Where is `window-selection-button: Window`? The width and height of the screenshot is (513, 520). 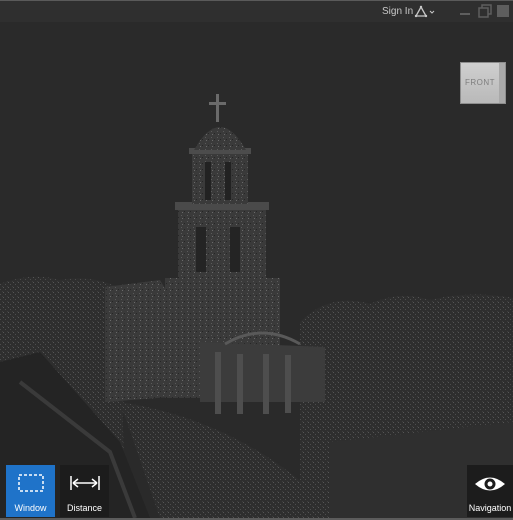 window-selection-button: Window is located at coordinates (30, 491).